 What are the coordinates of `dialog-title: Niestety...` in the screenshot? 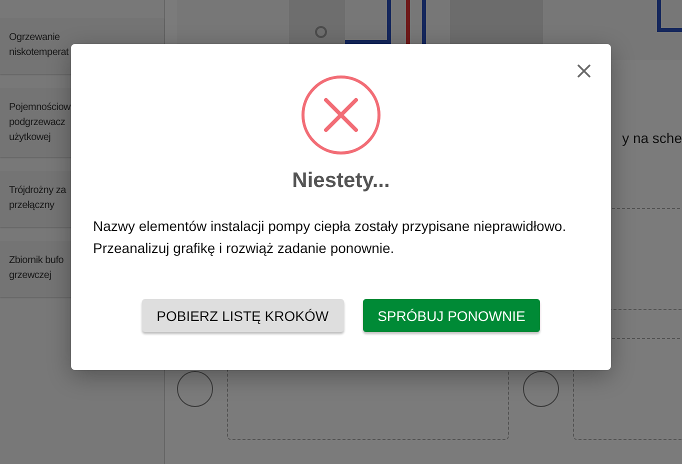 It's located at (341, 181).